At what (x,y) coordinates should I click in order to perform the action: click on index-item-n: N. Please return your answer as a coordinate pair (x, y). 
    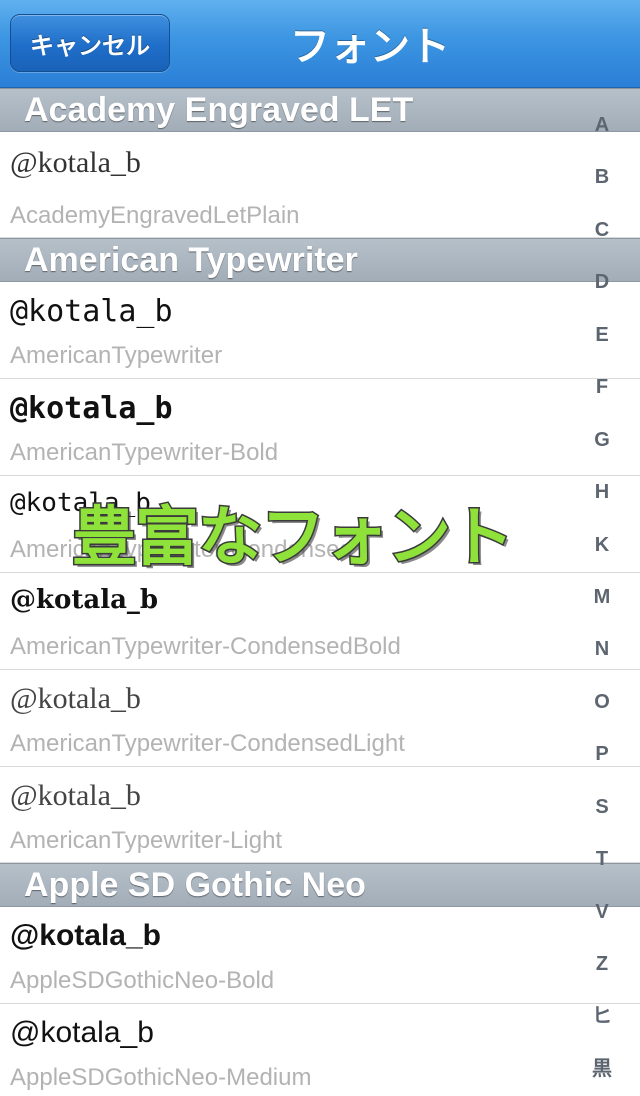
    Looking at the image, I should click on (602, 649).